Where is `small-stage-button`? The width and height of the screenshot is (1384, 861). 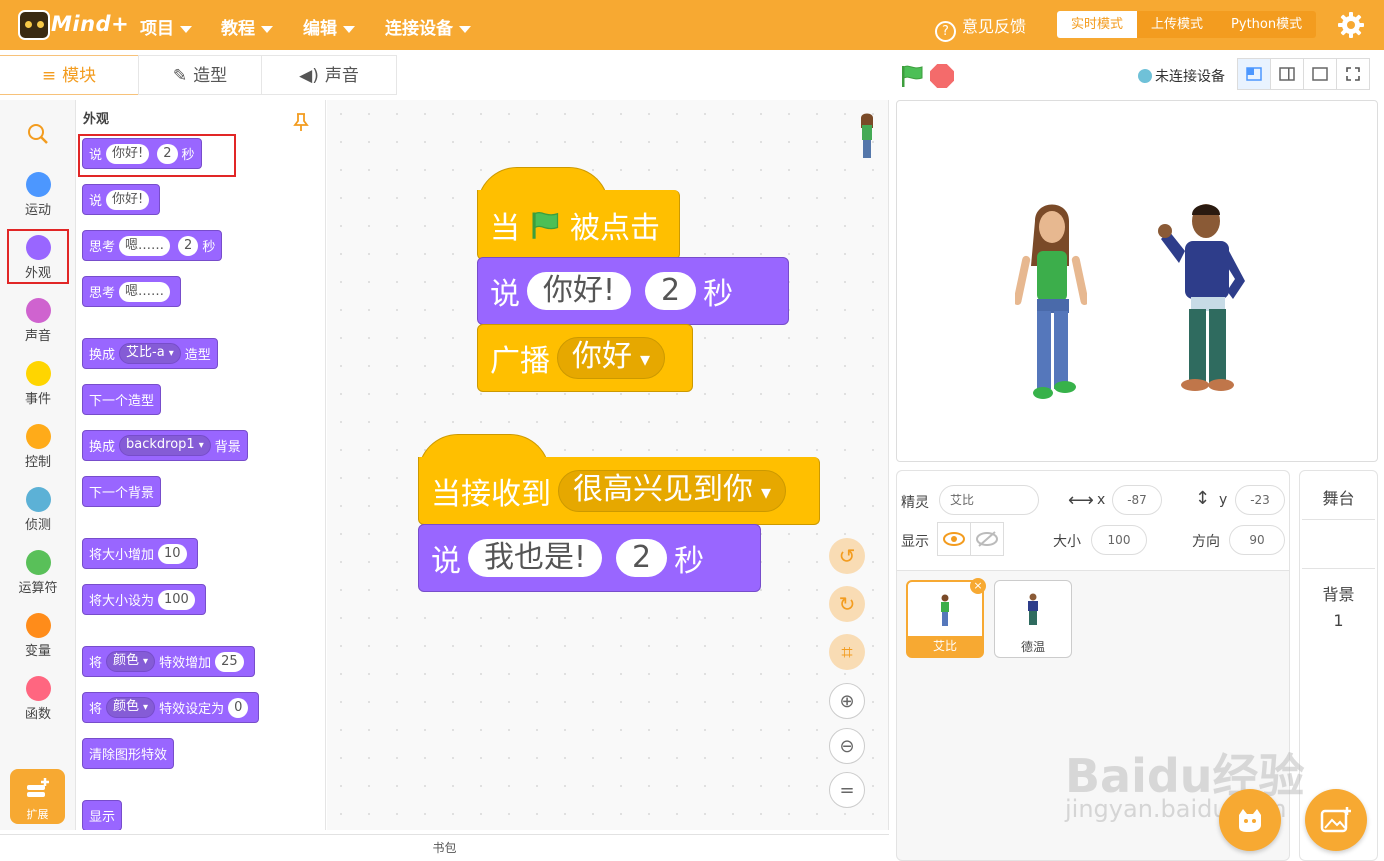
small-stage-button is located at coordinates (1254, 74).